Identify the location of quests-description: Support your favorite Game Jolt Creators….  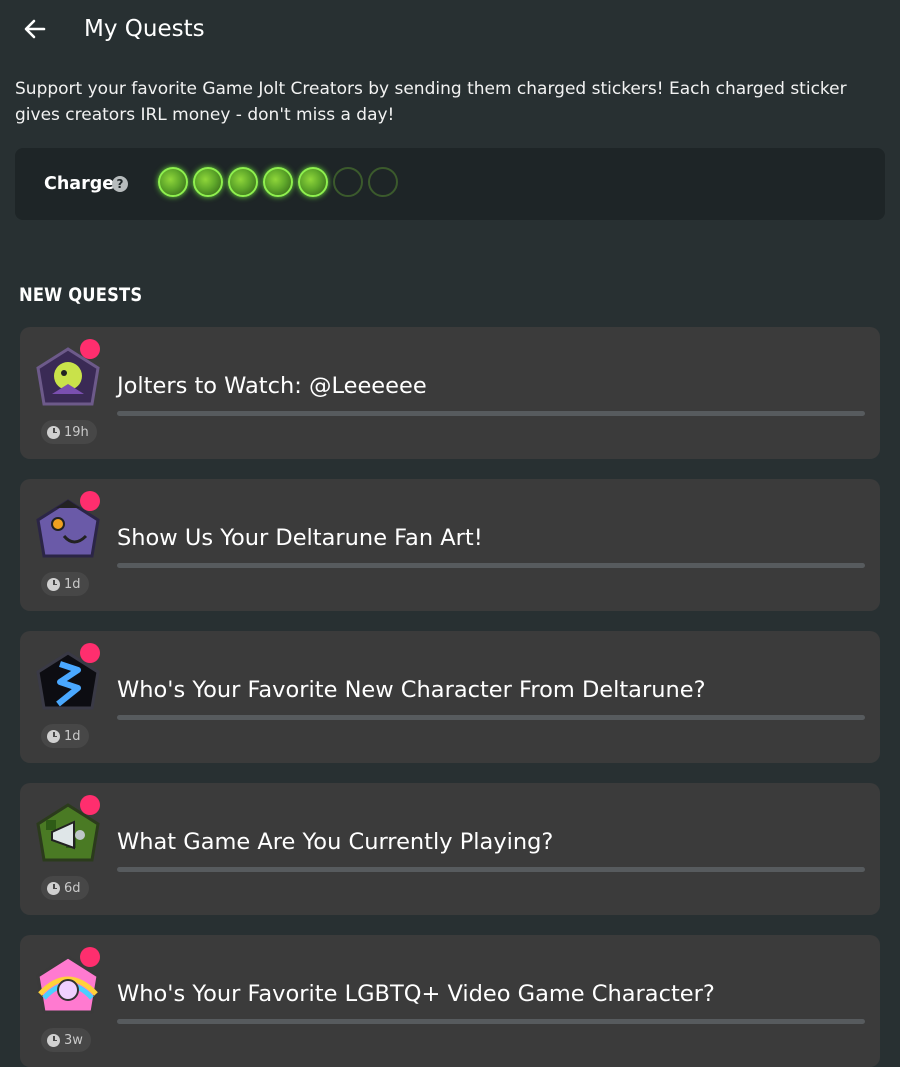
(431, 102).